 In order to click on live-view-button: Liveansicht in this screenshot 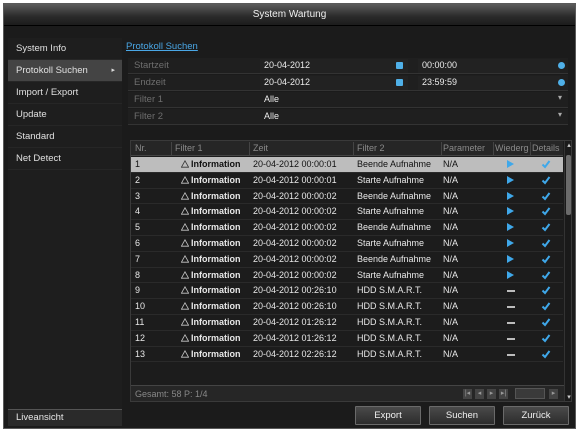, I will do `click(65, 417)`.